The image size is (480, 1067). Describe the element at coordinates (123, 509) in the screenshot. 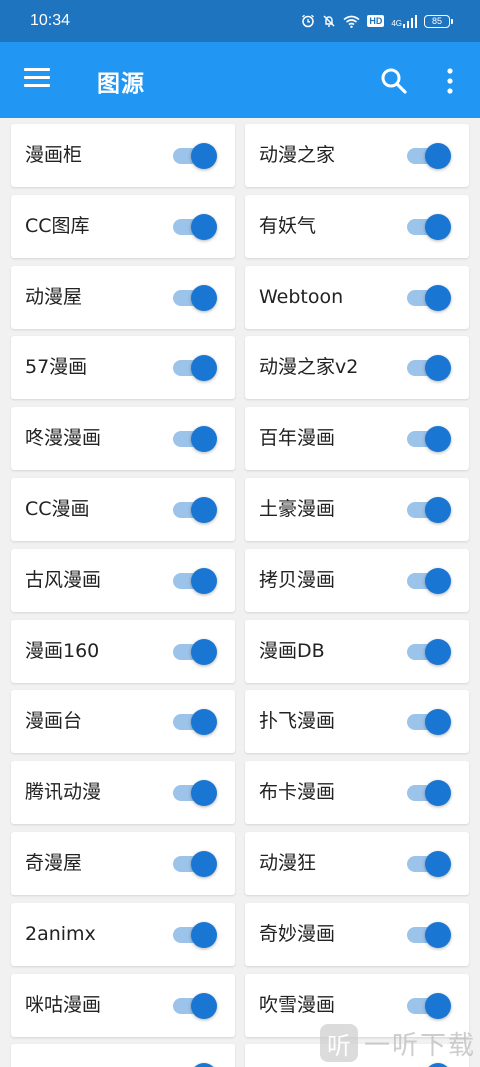

I see `source-item: CC漫画` at that location.